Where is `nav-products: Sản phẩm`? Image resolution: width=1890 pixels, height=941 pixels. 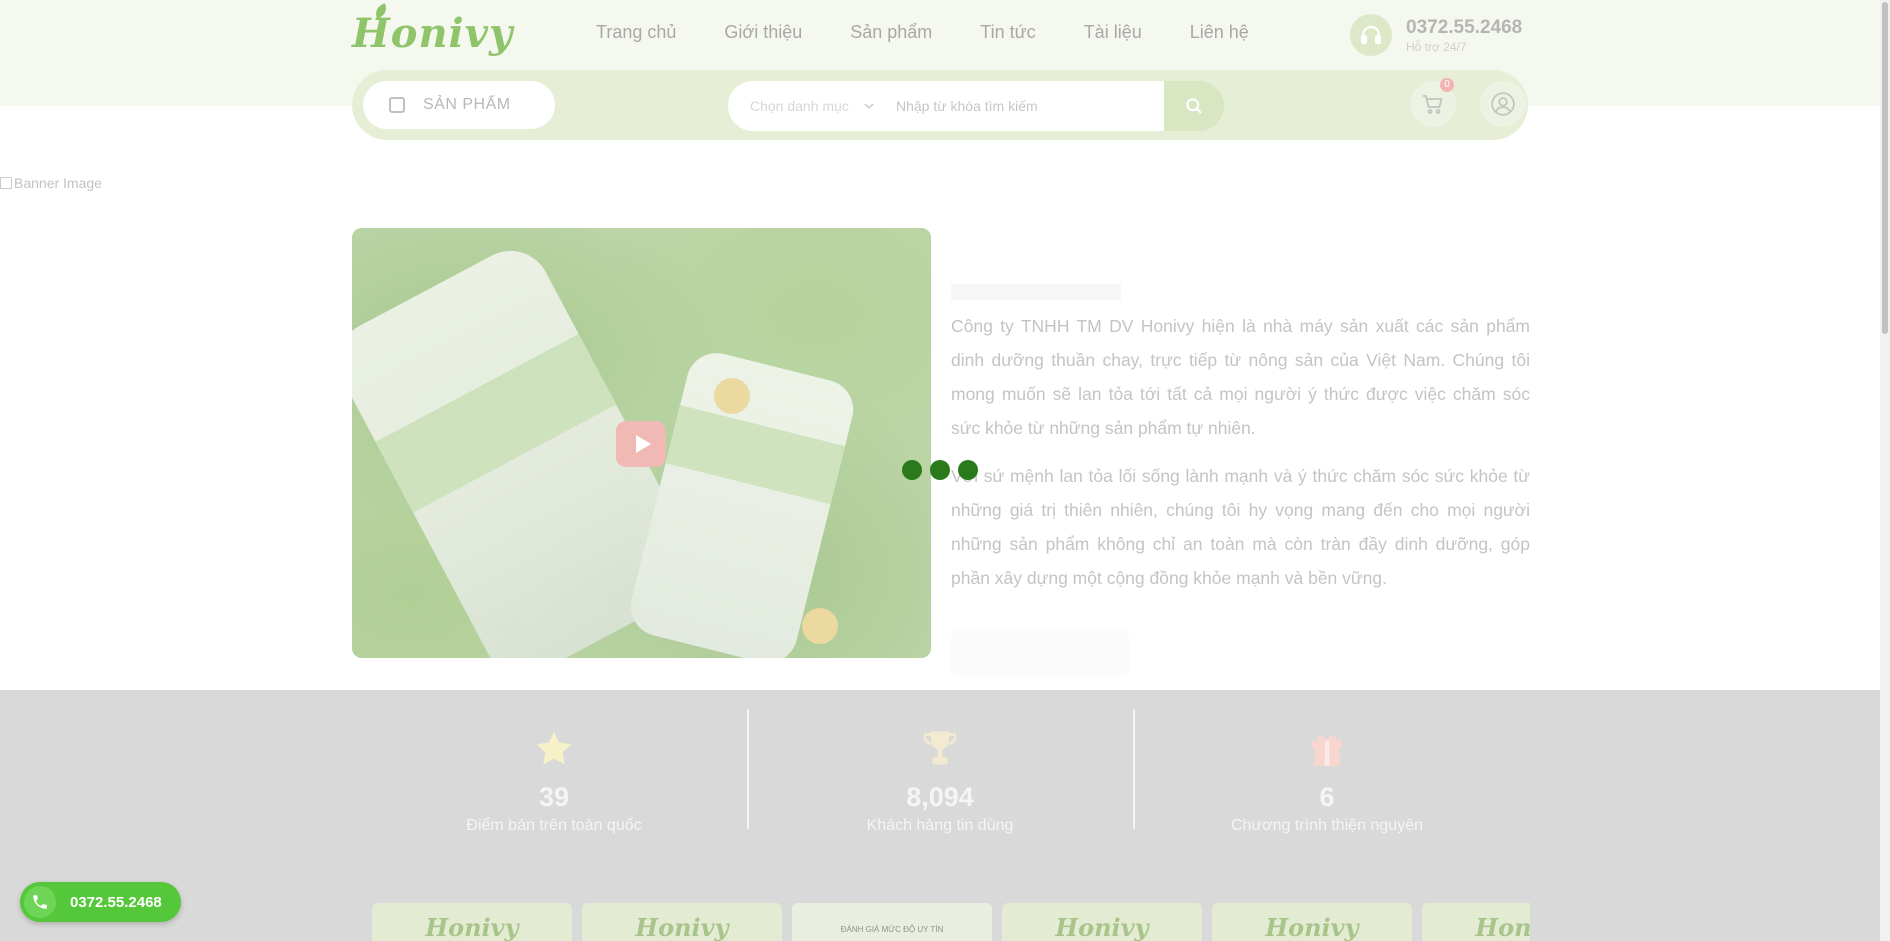
nav-products: Sản phẩm is located at coordinates (891, 32).